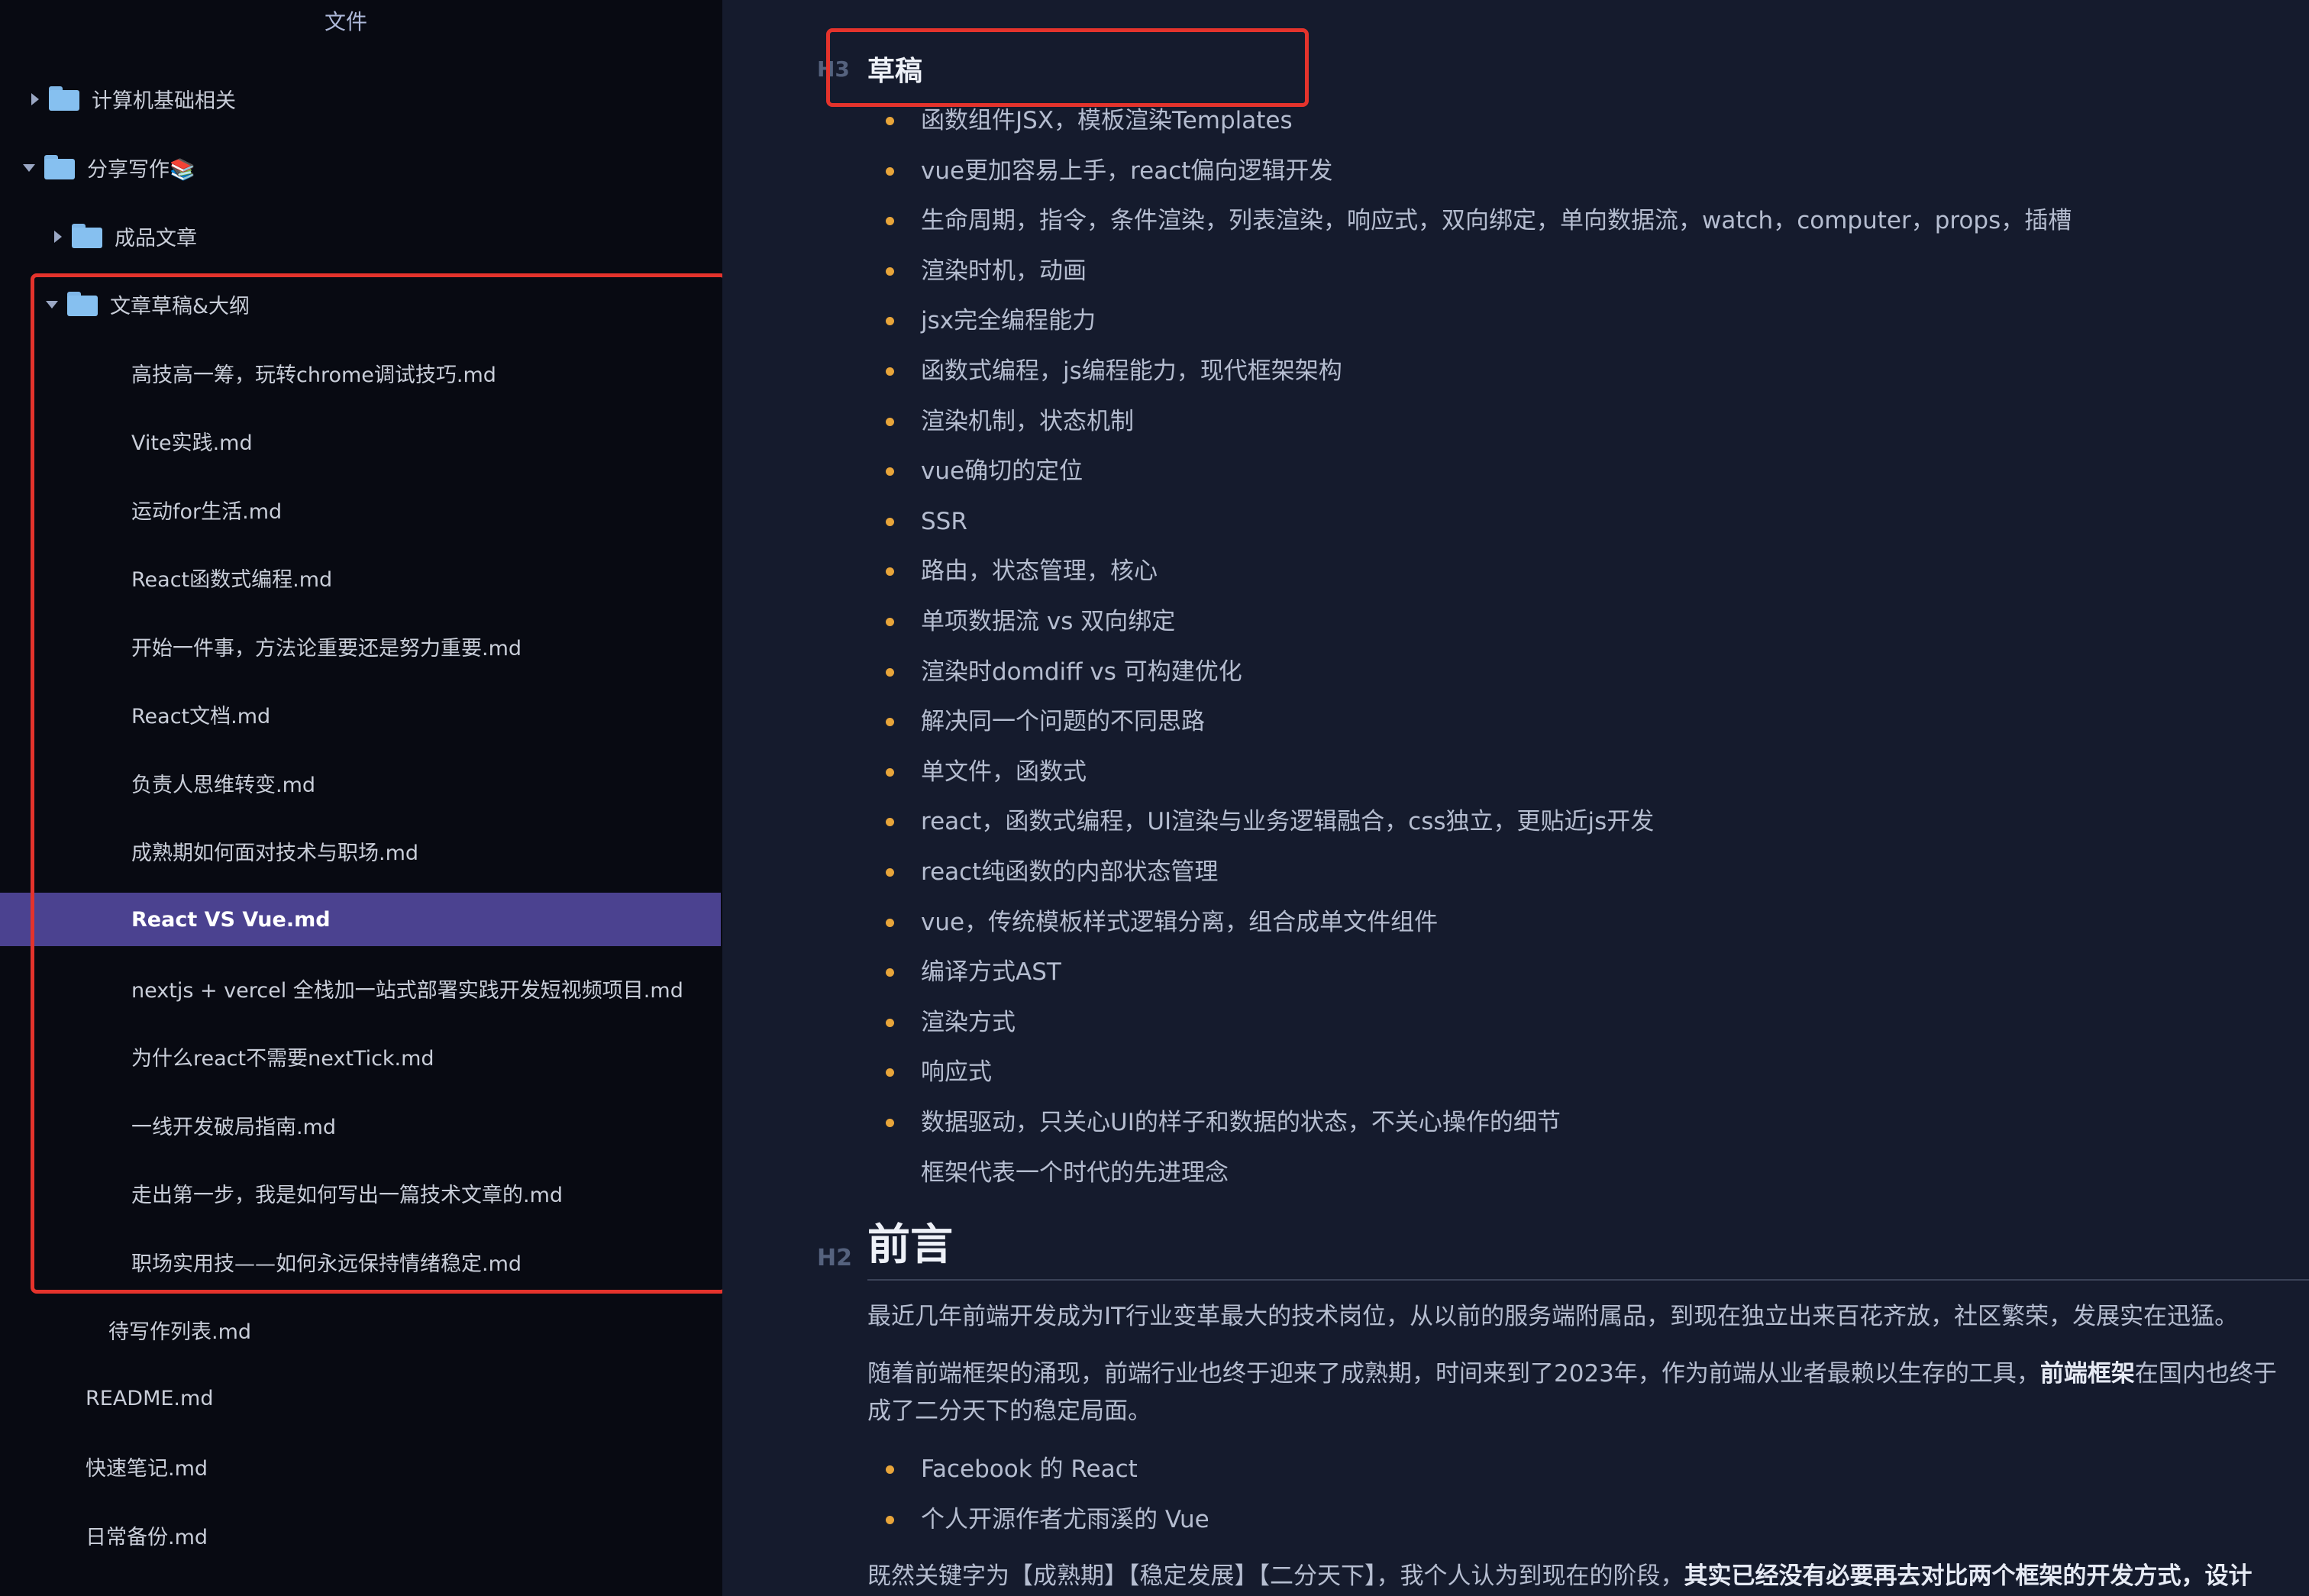 The width and height of the screenshot is (2309, 1596). I want to click on file-item: README.md, so click(361, 1398).